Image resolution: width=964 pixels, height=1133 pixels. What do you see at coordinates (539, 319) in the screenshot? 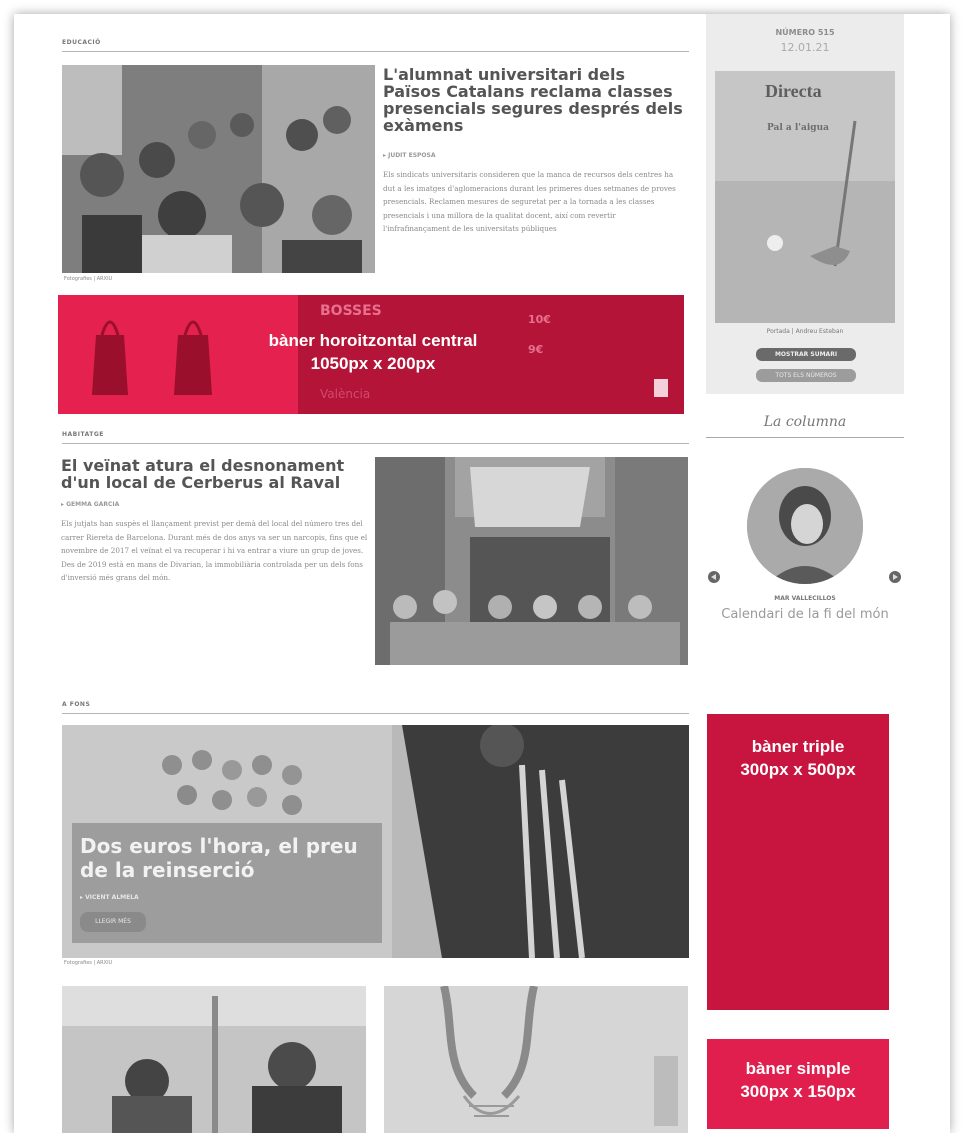
I see `bag-ad-price-1: 10€` at bounding box center [539, 319].